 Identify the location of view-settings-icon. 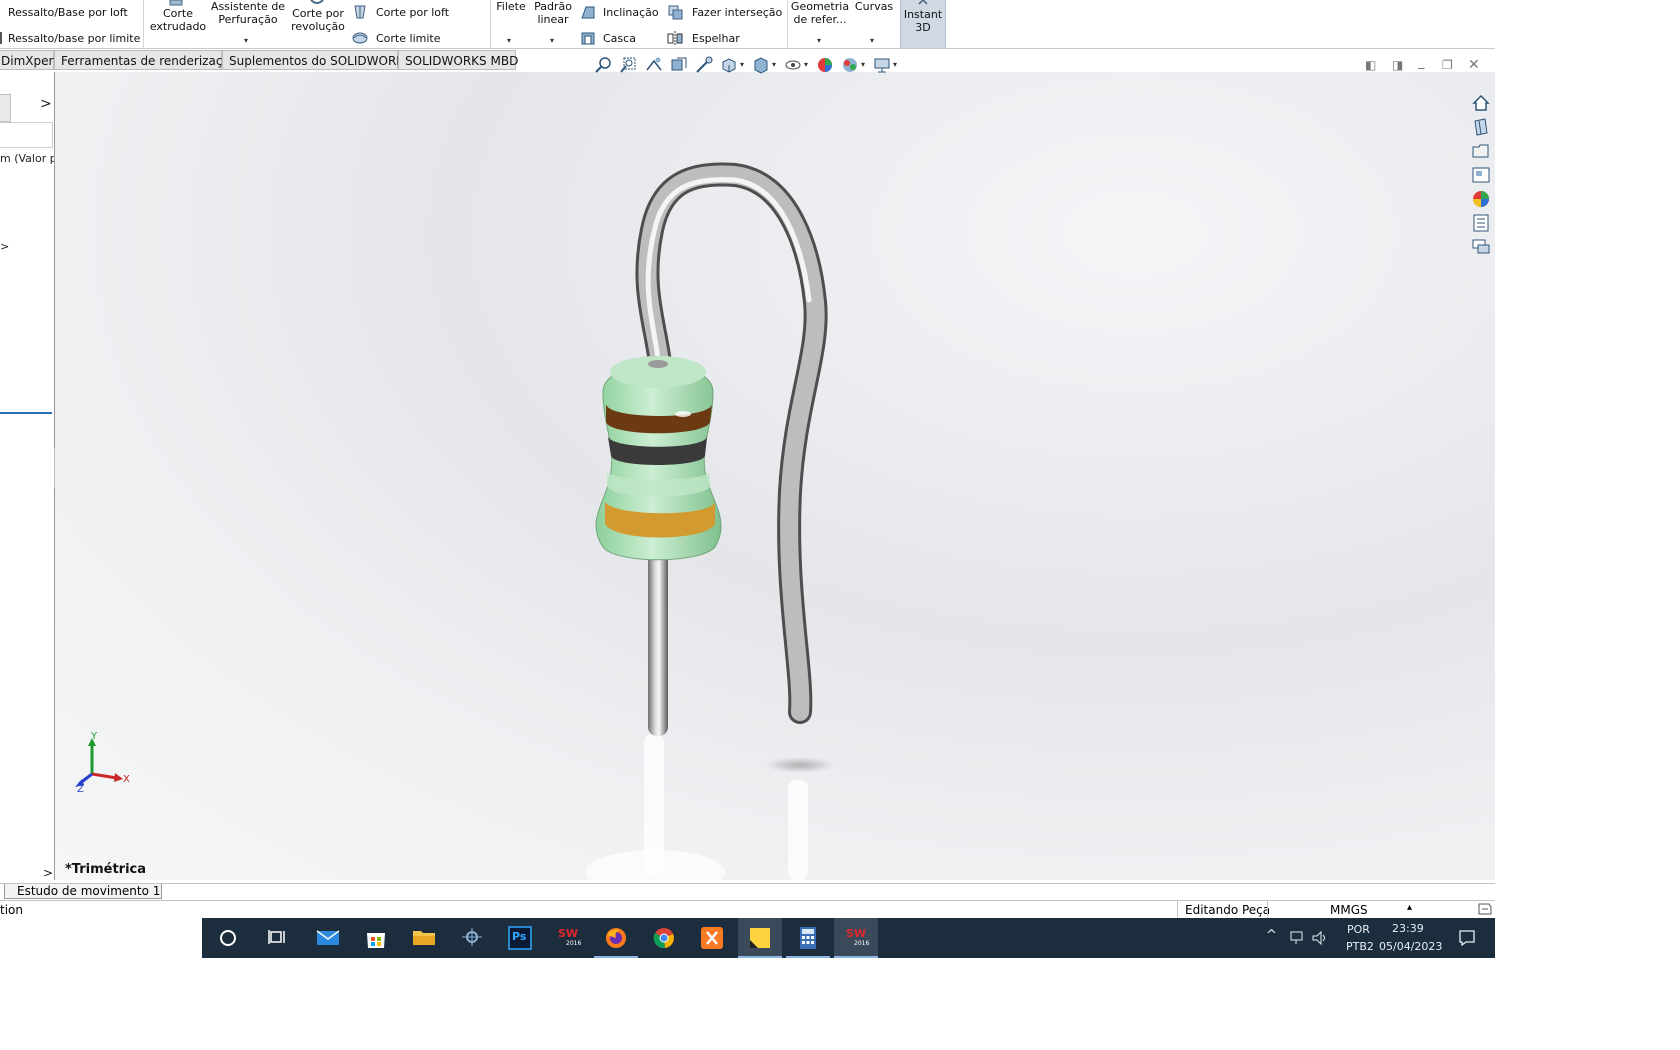
(882, 65).